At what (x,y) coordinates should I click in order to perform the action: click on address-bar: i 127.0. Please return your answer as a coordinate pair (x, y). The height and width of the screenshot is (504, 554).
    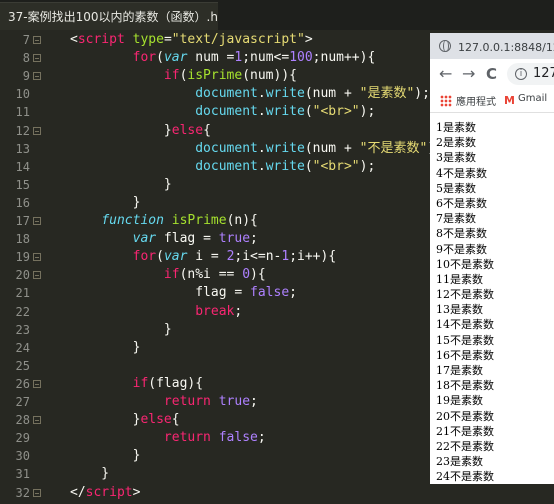
    Looking at the image, I should click on (530, 74).